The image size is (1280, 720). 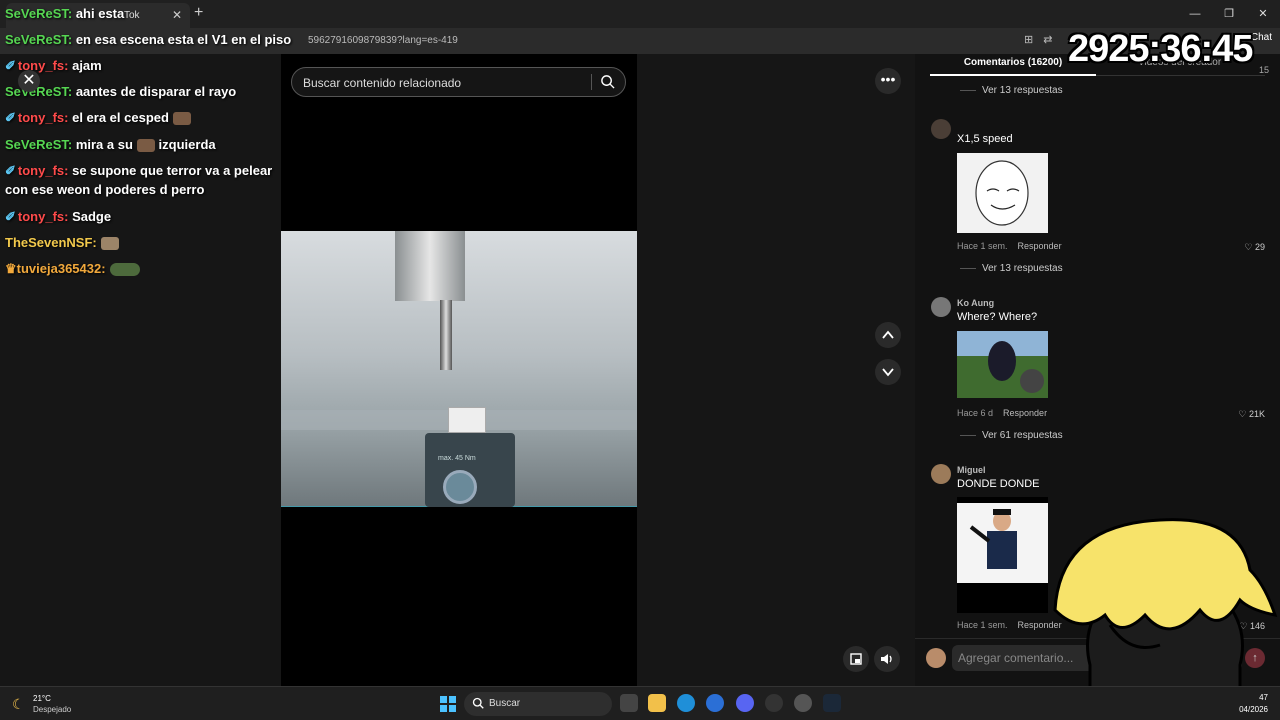 I want to click on video-machine-head, so click(x=430, y=266).